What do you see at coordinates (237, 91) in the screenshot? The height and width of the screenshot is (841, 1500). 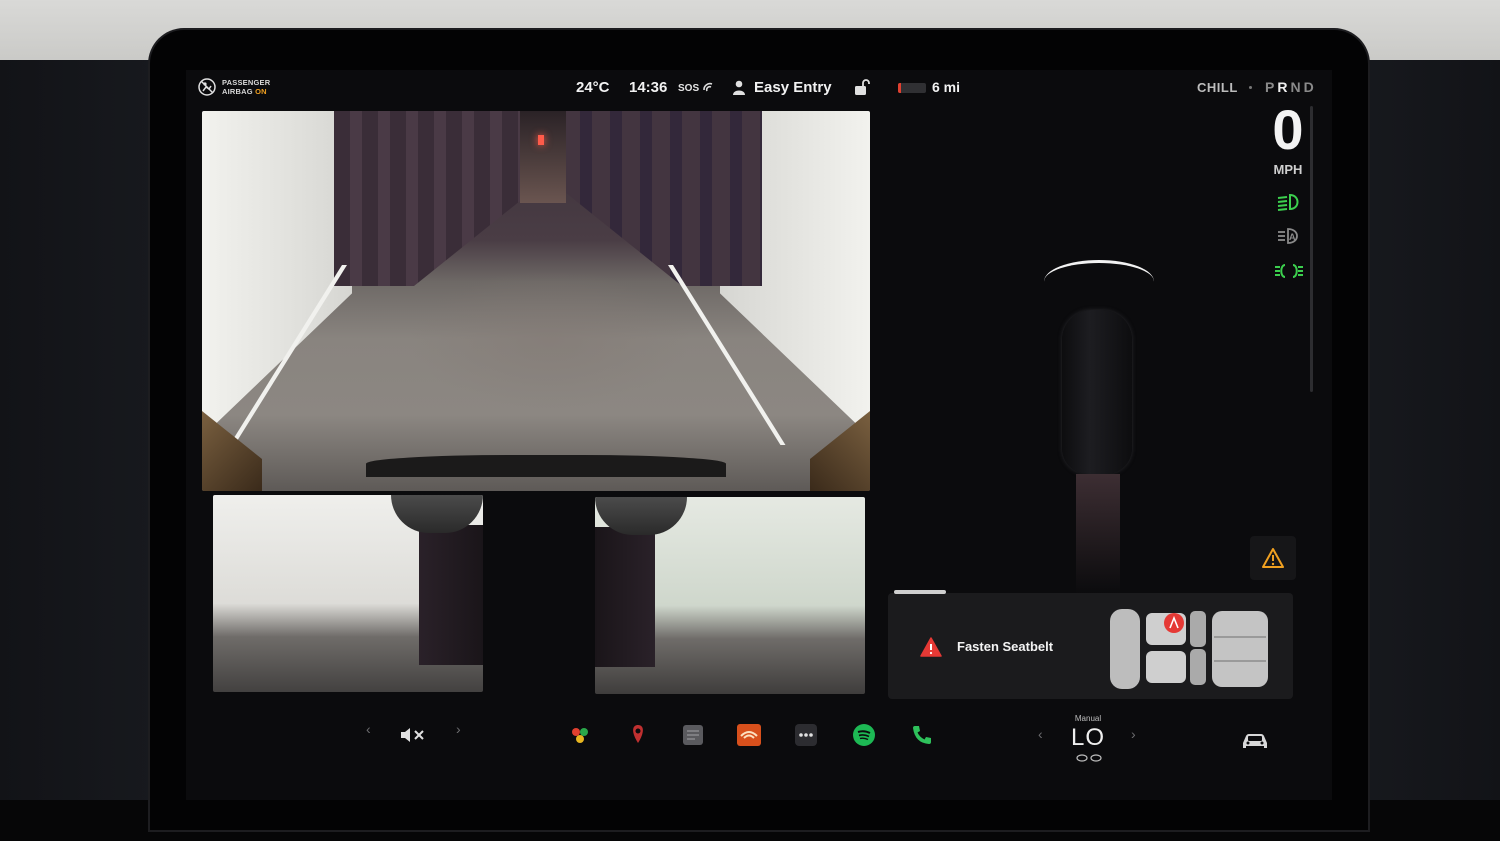 I see `airbag-label-line2: AIRBAG` at bounding box center [237, 91].